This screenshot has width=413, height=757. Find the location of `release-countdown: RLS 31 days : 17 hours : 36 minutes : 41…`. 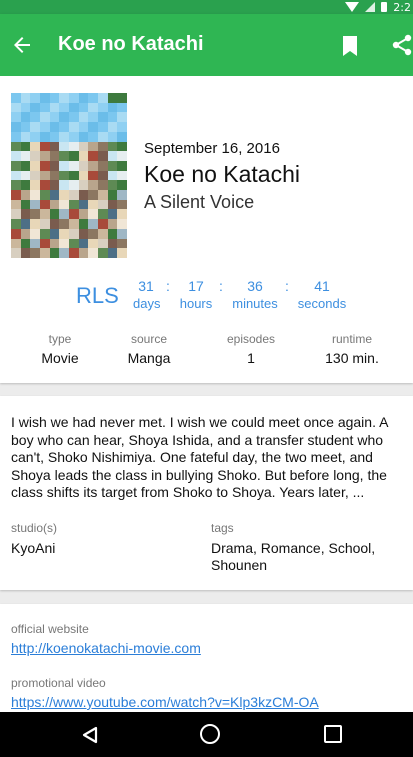

release-countdown: RLS 31 days : 17 hours : 36 minutes : 41… is located at coordinates (206, 296).